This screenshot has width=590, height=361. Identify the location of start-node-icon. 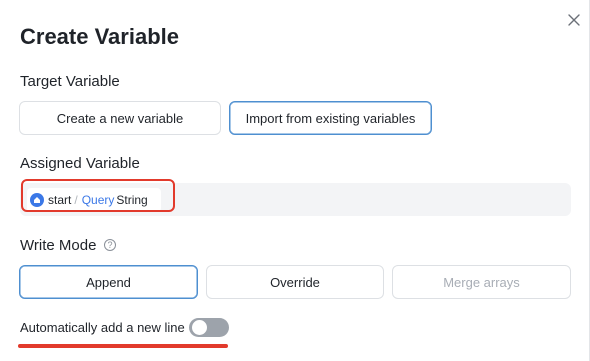
(37, 200).